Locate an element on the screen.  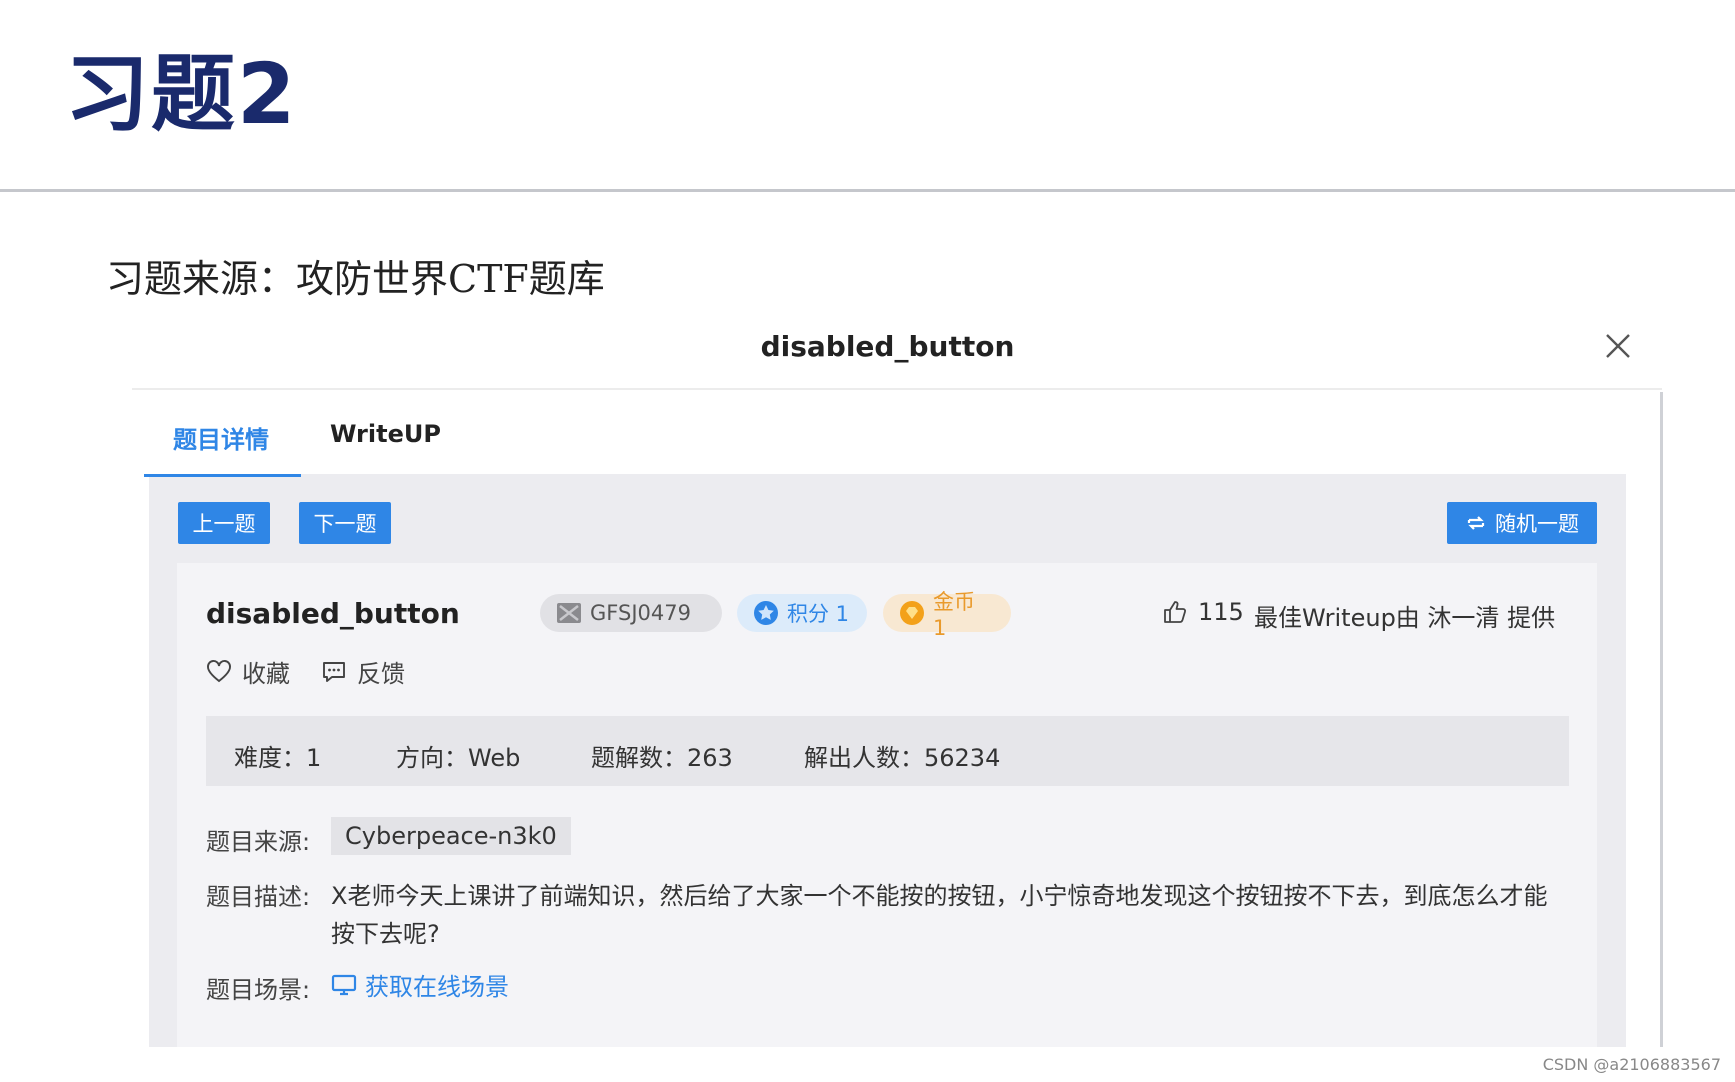
scene-label: 题目场景: is located at coordinates (258, 990).